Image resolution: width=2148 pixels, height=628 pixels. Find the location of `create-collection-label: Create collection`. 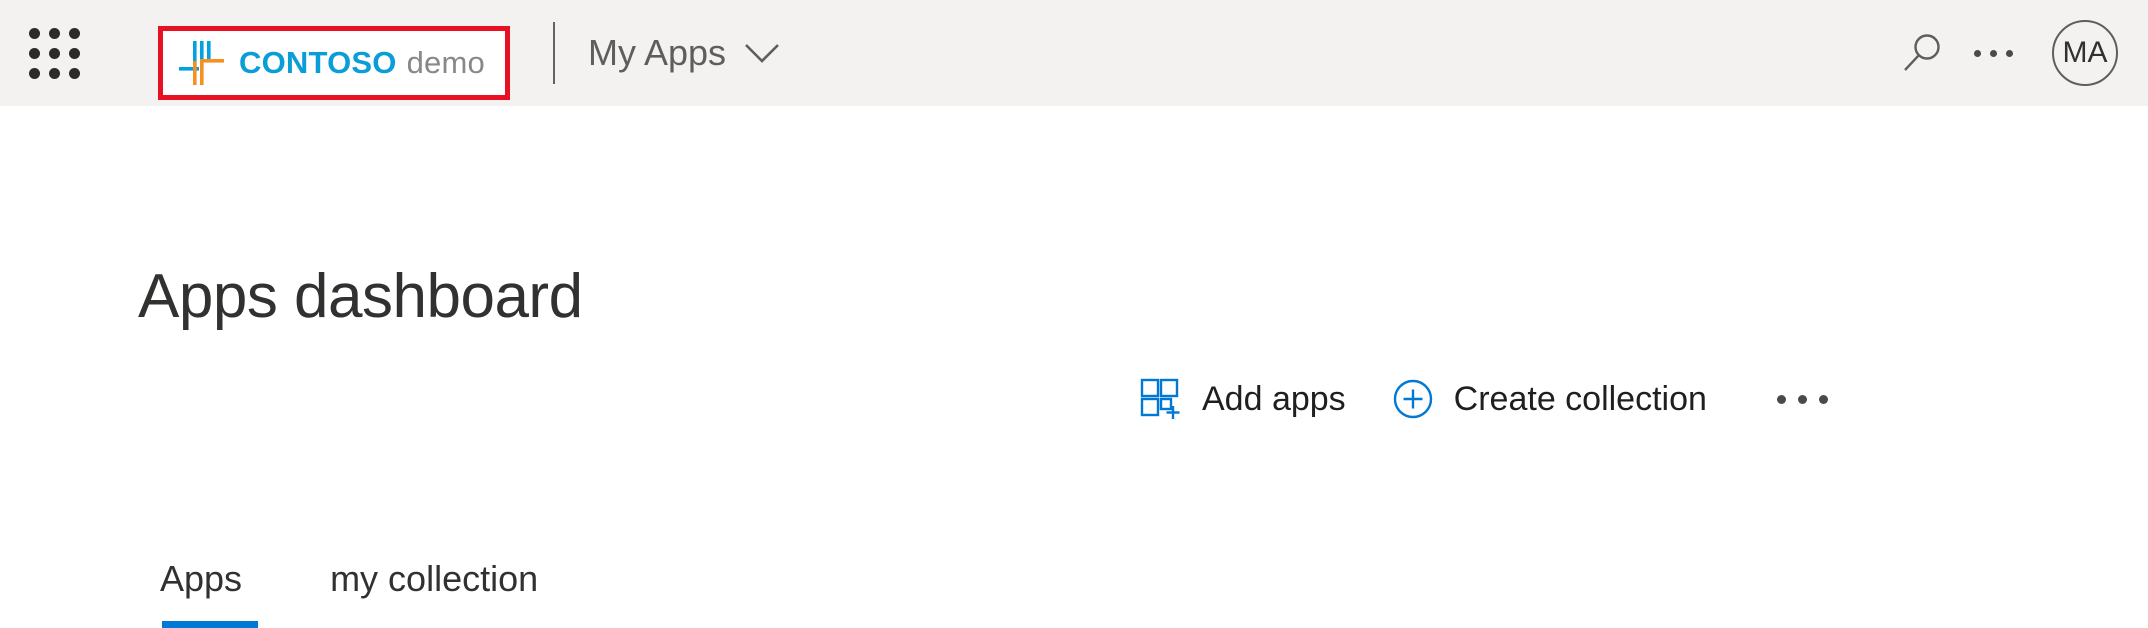

create-collection-label: Create collection is located at coordinates (1580, 398).